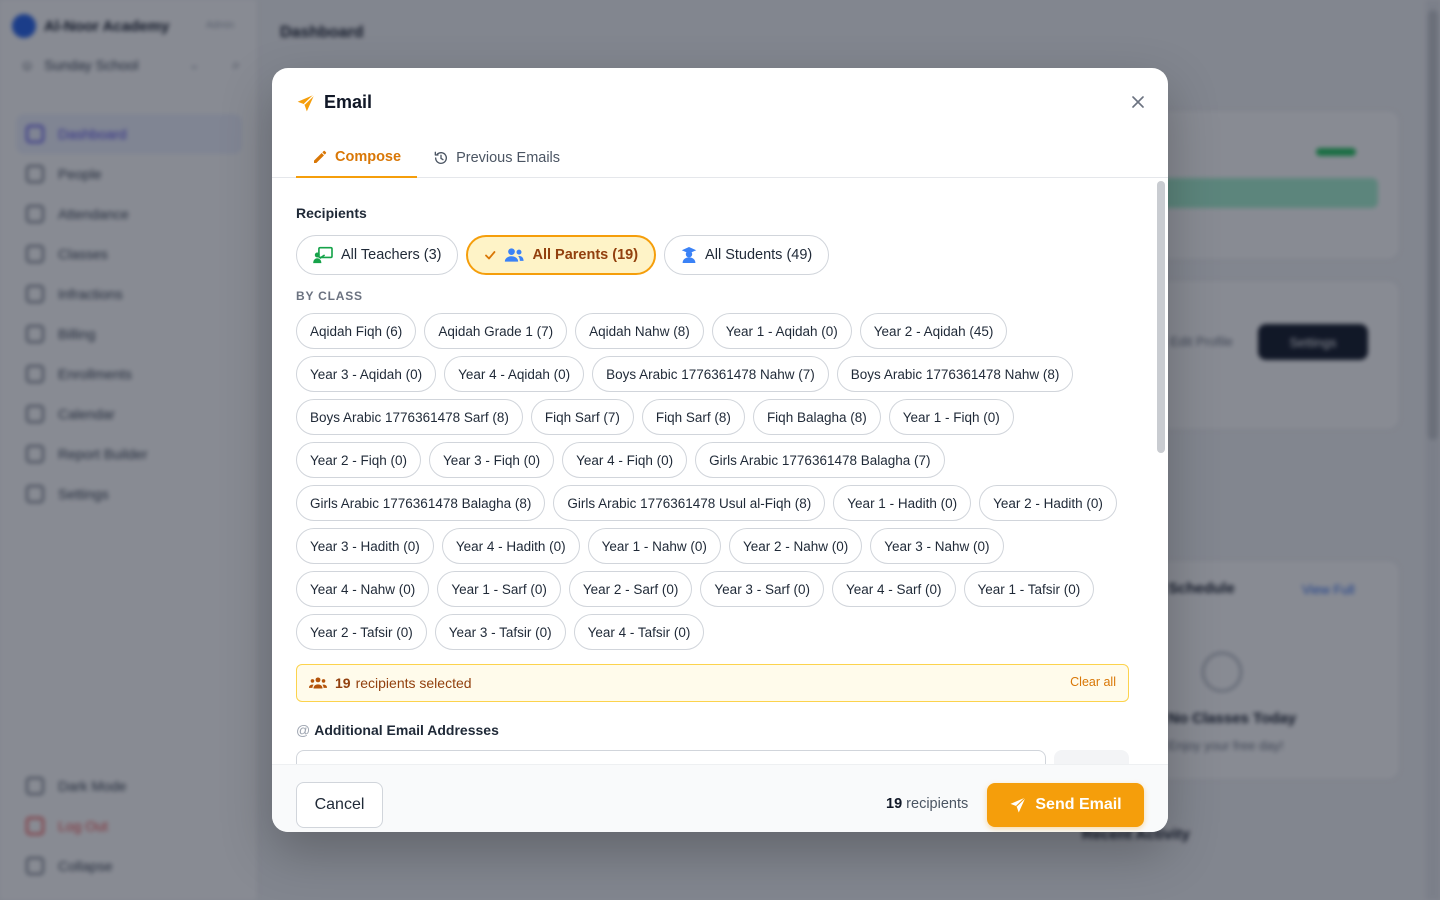  Describe the element at coordinates (816, 417) in the screenshot. I see `class-chip: Fiqh Balagha (8)` at that location.